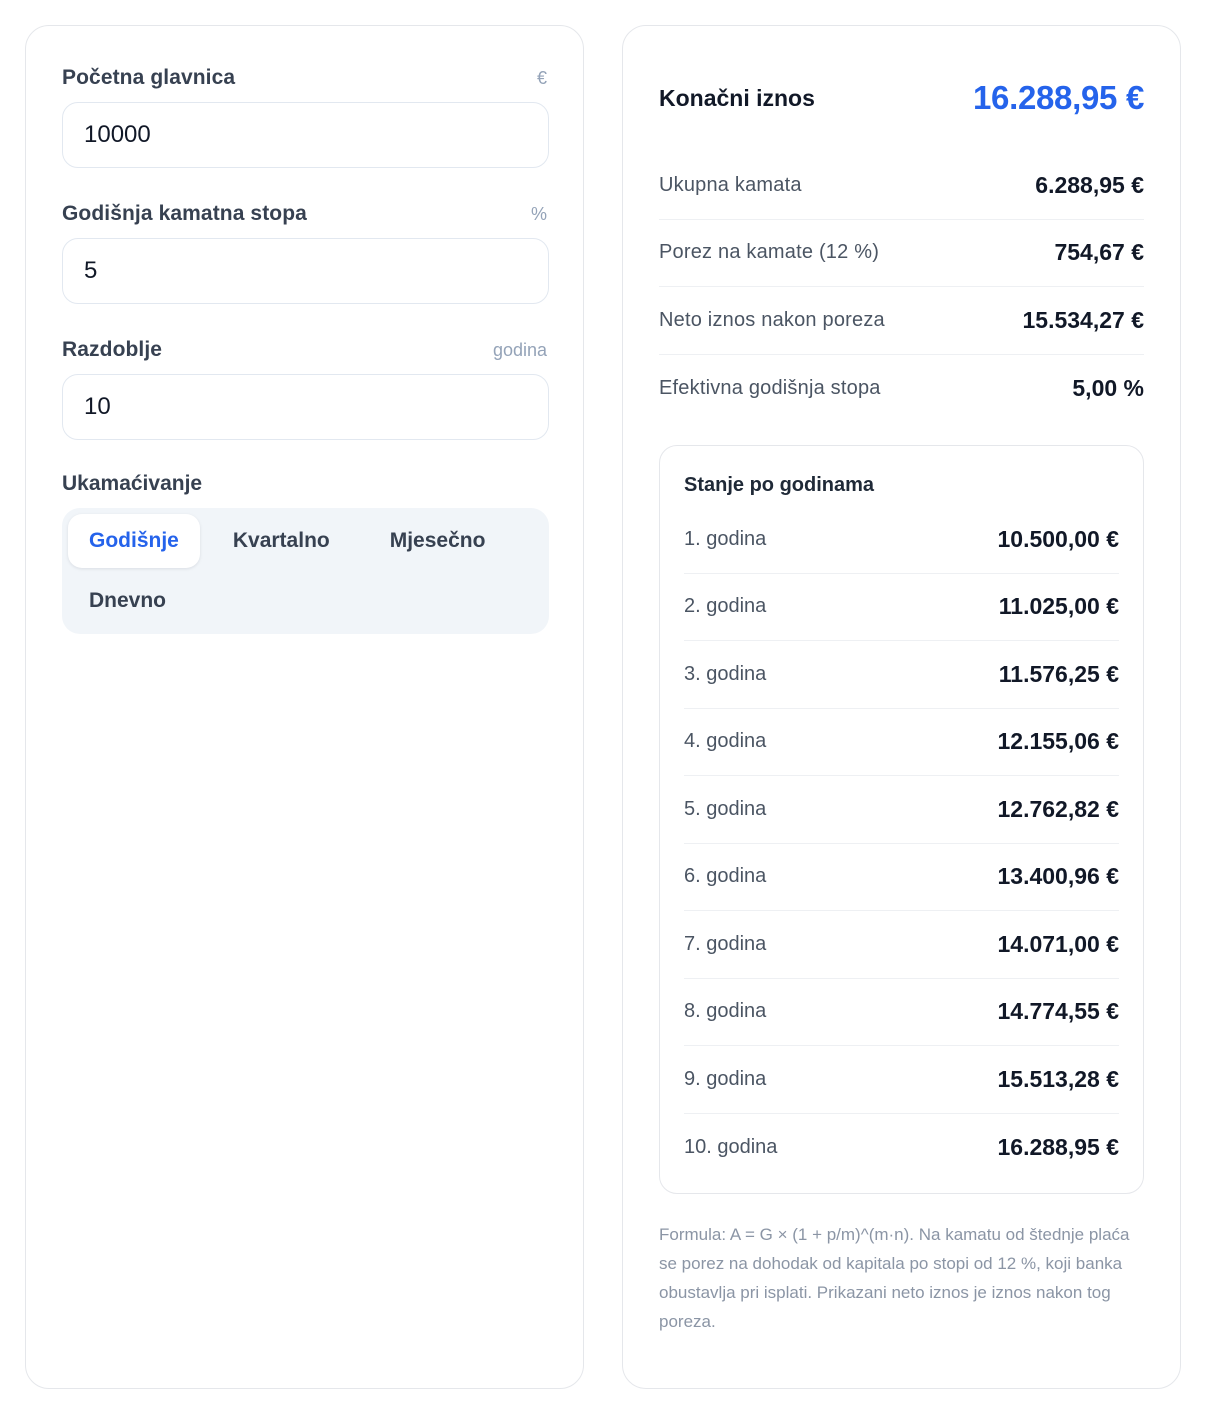  Describe the element at coordinates (1058, 606) in the screenshot. I see `year-value: 11.025,00 €` at that location.